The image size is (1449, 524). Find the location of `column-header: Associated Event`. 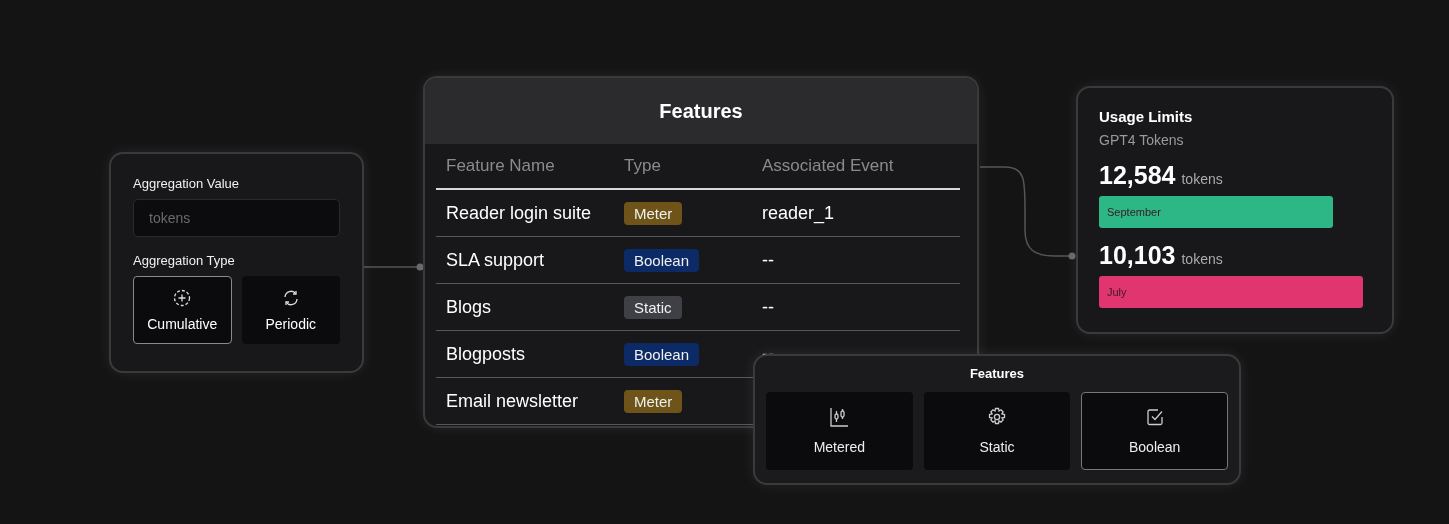

column-header: Associated Event is located at coordinates (828, 166).